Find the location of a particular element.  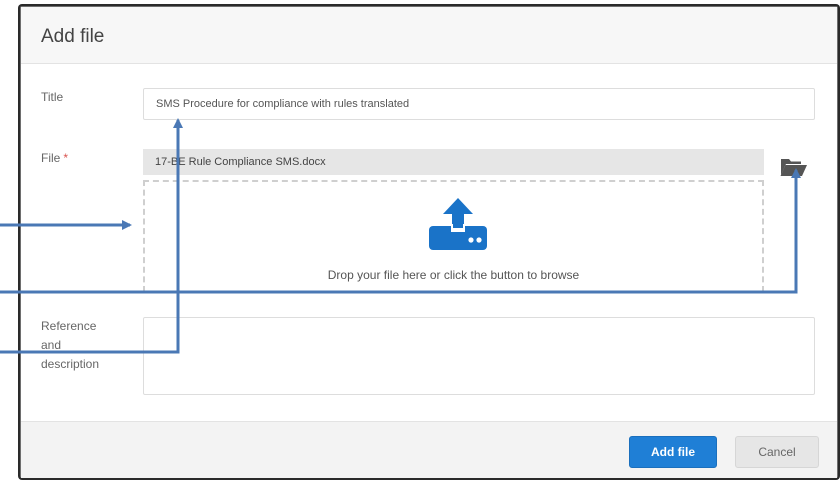

title-input is located at coordinates (479, 104).